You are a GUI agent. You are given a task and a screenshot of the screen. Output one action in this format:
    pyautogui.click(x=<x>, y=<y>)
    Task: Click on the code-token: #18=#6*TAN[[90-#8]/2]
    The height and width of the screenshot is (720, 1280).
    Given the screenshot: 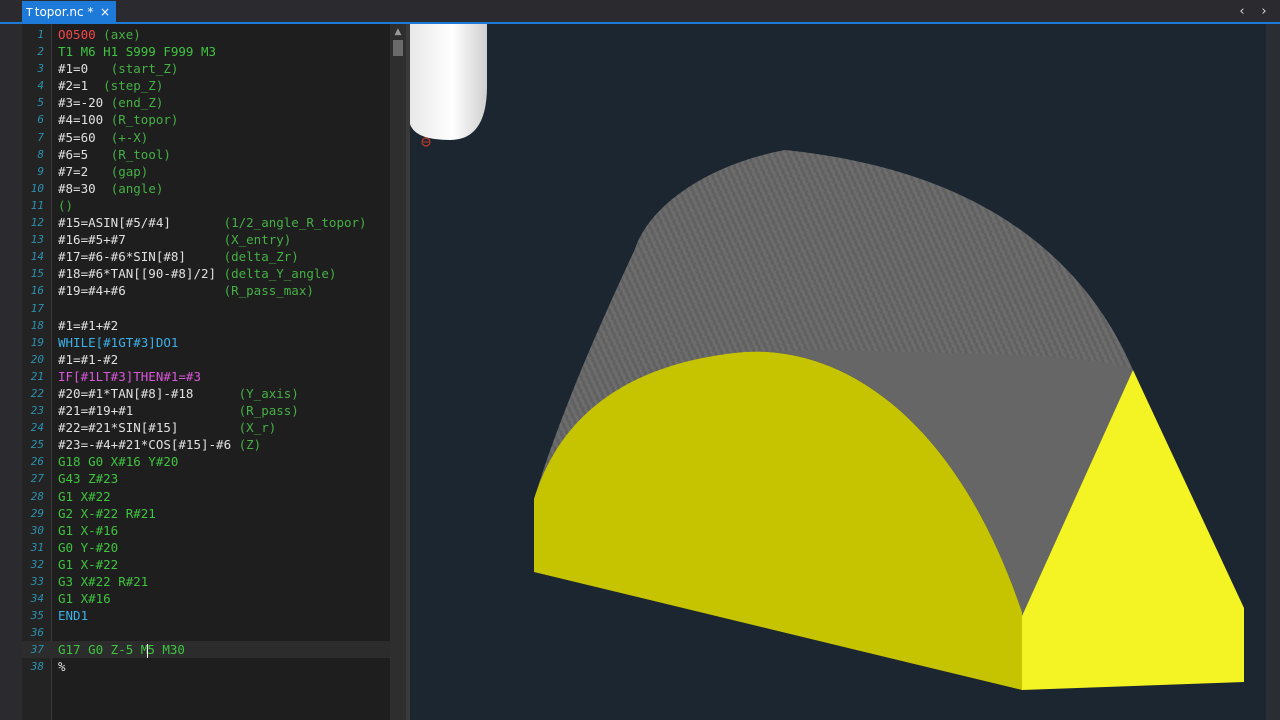 What is the action you would take?
    pyautogui.click(x=141, y=274)
    